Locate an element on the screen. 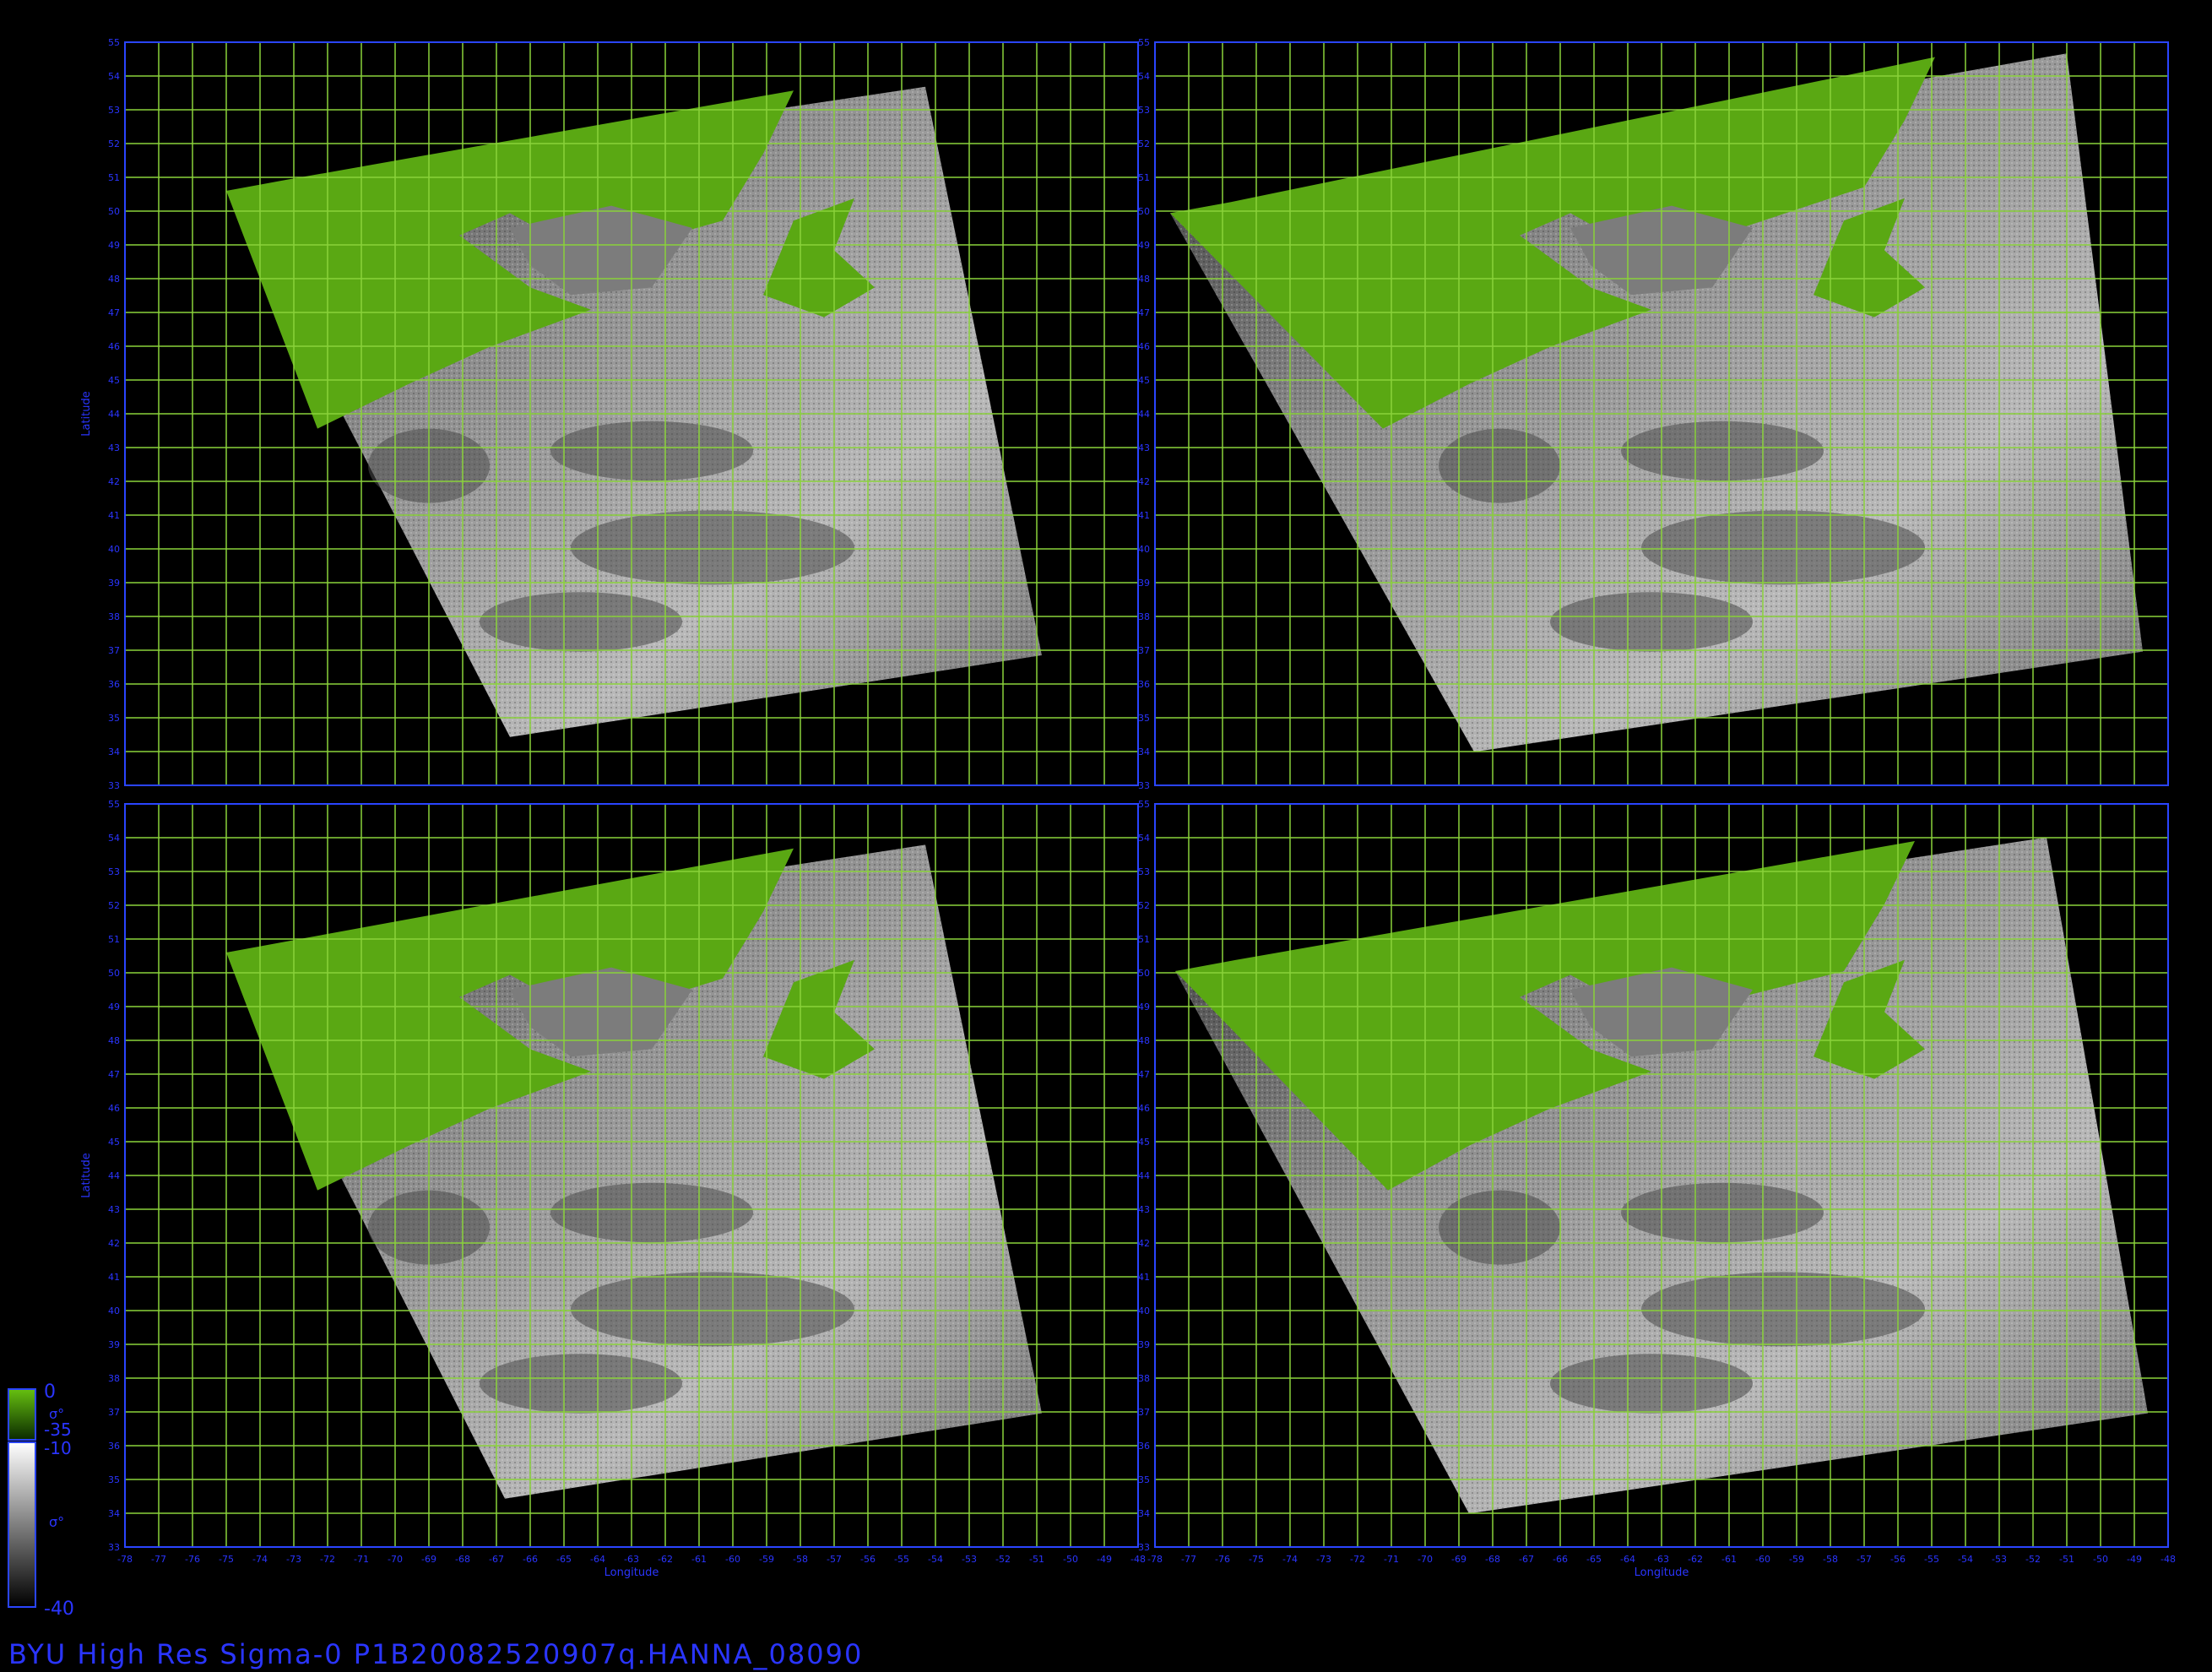 Image resolution: width=2212 pixels, height=1672 pixels. lon-tick-label: -64 is located at coordinates (597, 1559).